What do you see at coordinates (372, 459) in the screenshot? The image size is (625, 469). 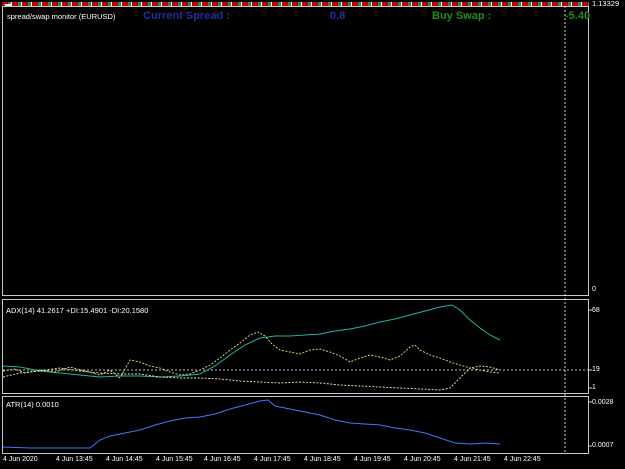 I see `time-axis-label: 4 Jun 19:45` at bounding box center [372, 459].